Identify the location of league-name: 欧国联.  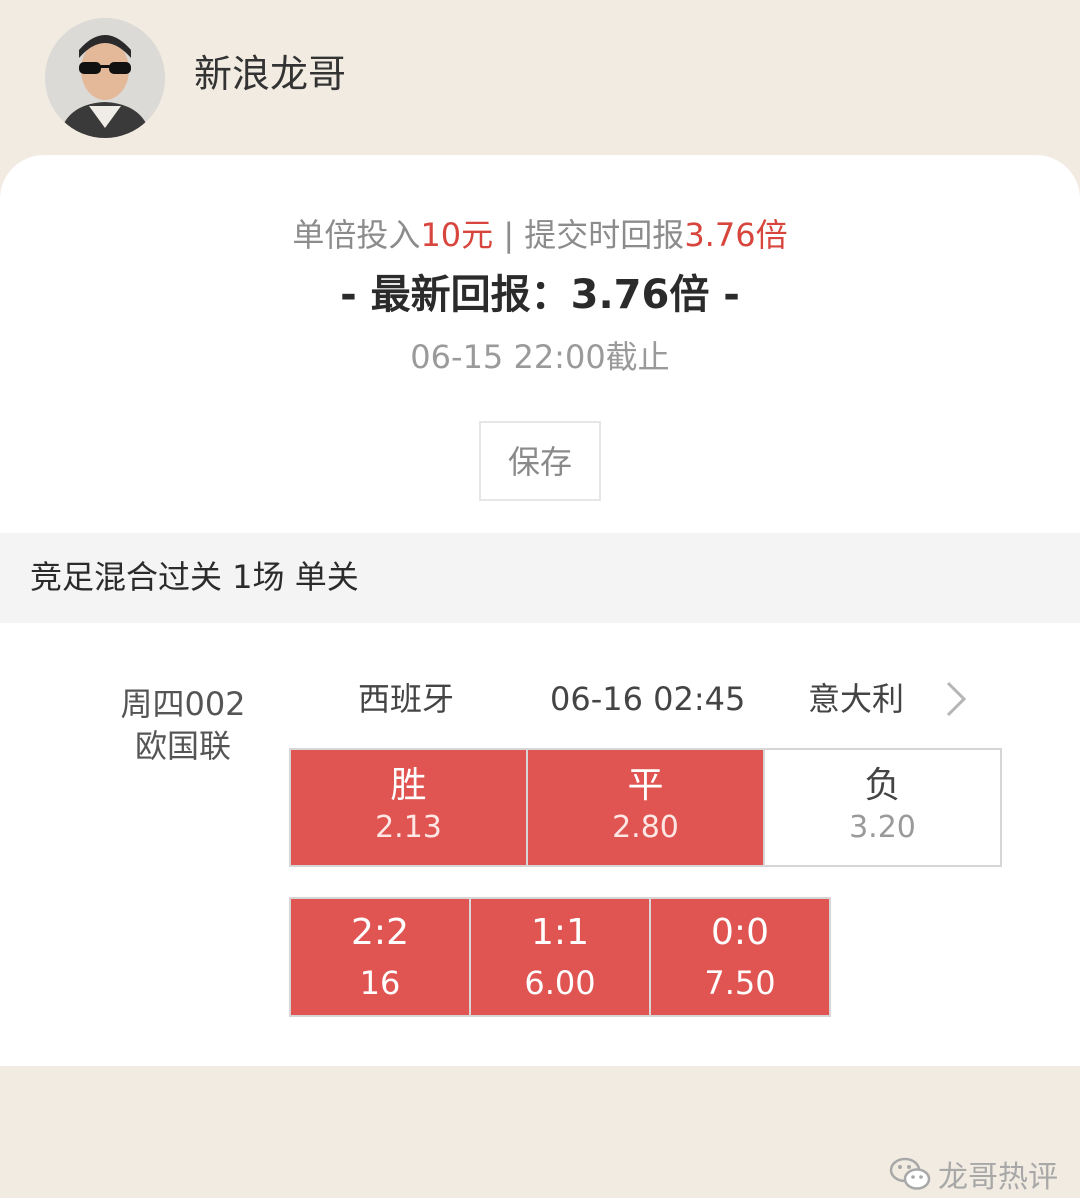
(182, 746).